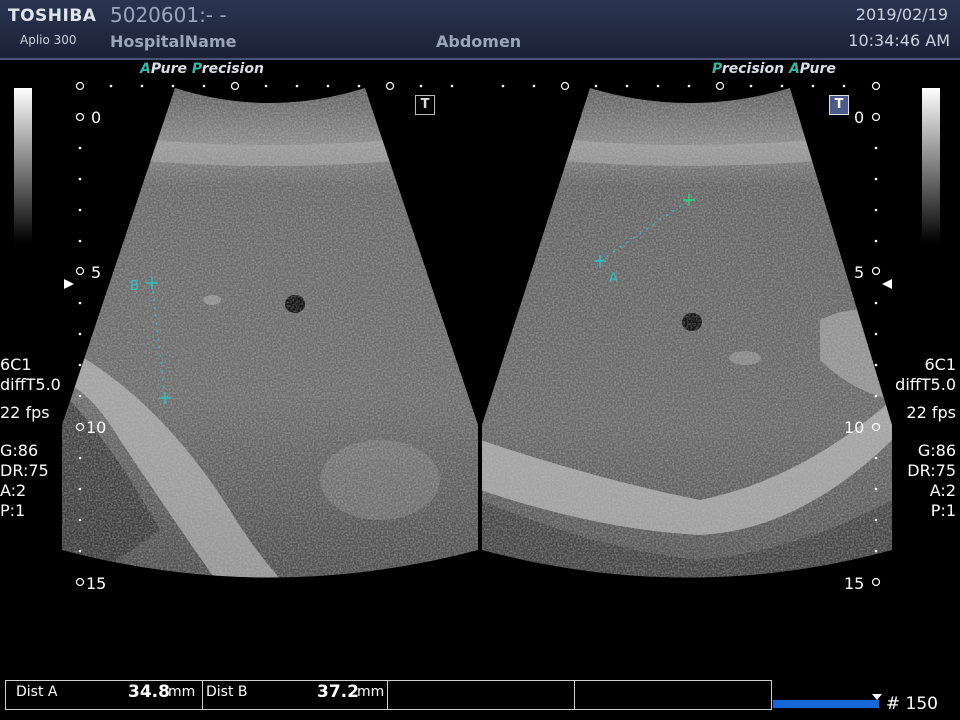  Describe the element at coordinates (854, 427) in the screenshot. I see `depth-label-10-right: 10` at that location.